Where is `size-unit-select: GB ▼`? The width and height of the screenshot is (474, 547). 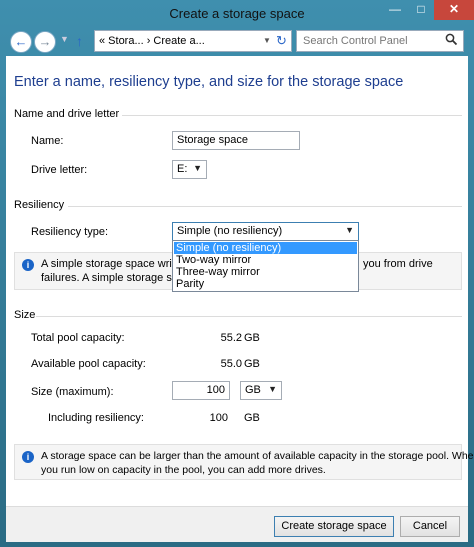
size-unit-select: GB ▼ is located at coordinates (261, 390).